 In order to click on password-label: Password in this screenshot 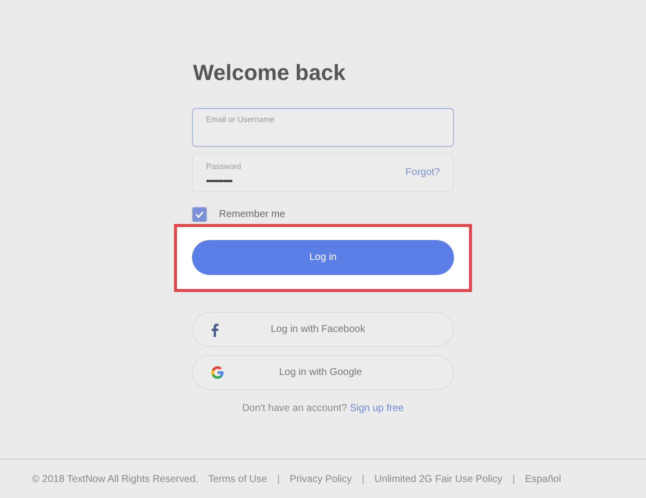, I will do `click(224, 166)`.